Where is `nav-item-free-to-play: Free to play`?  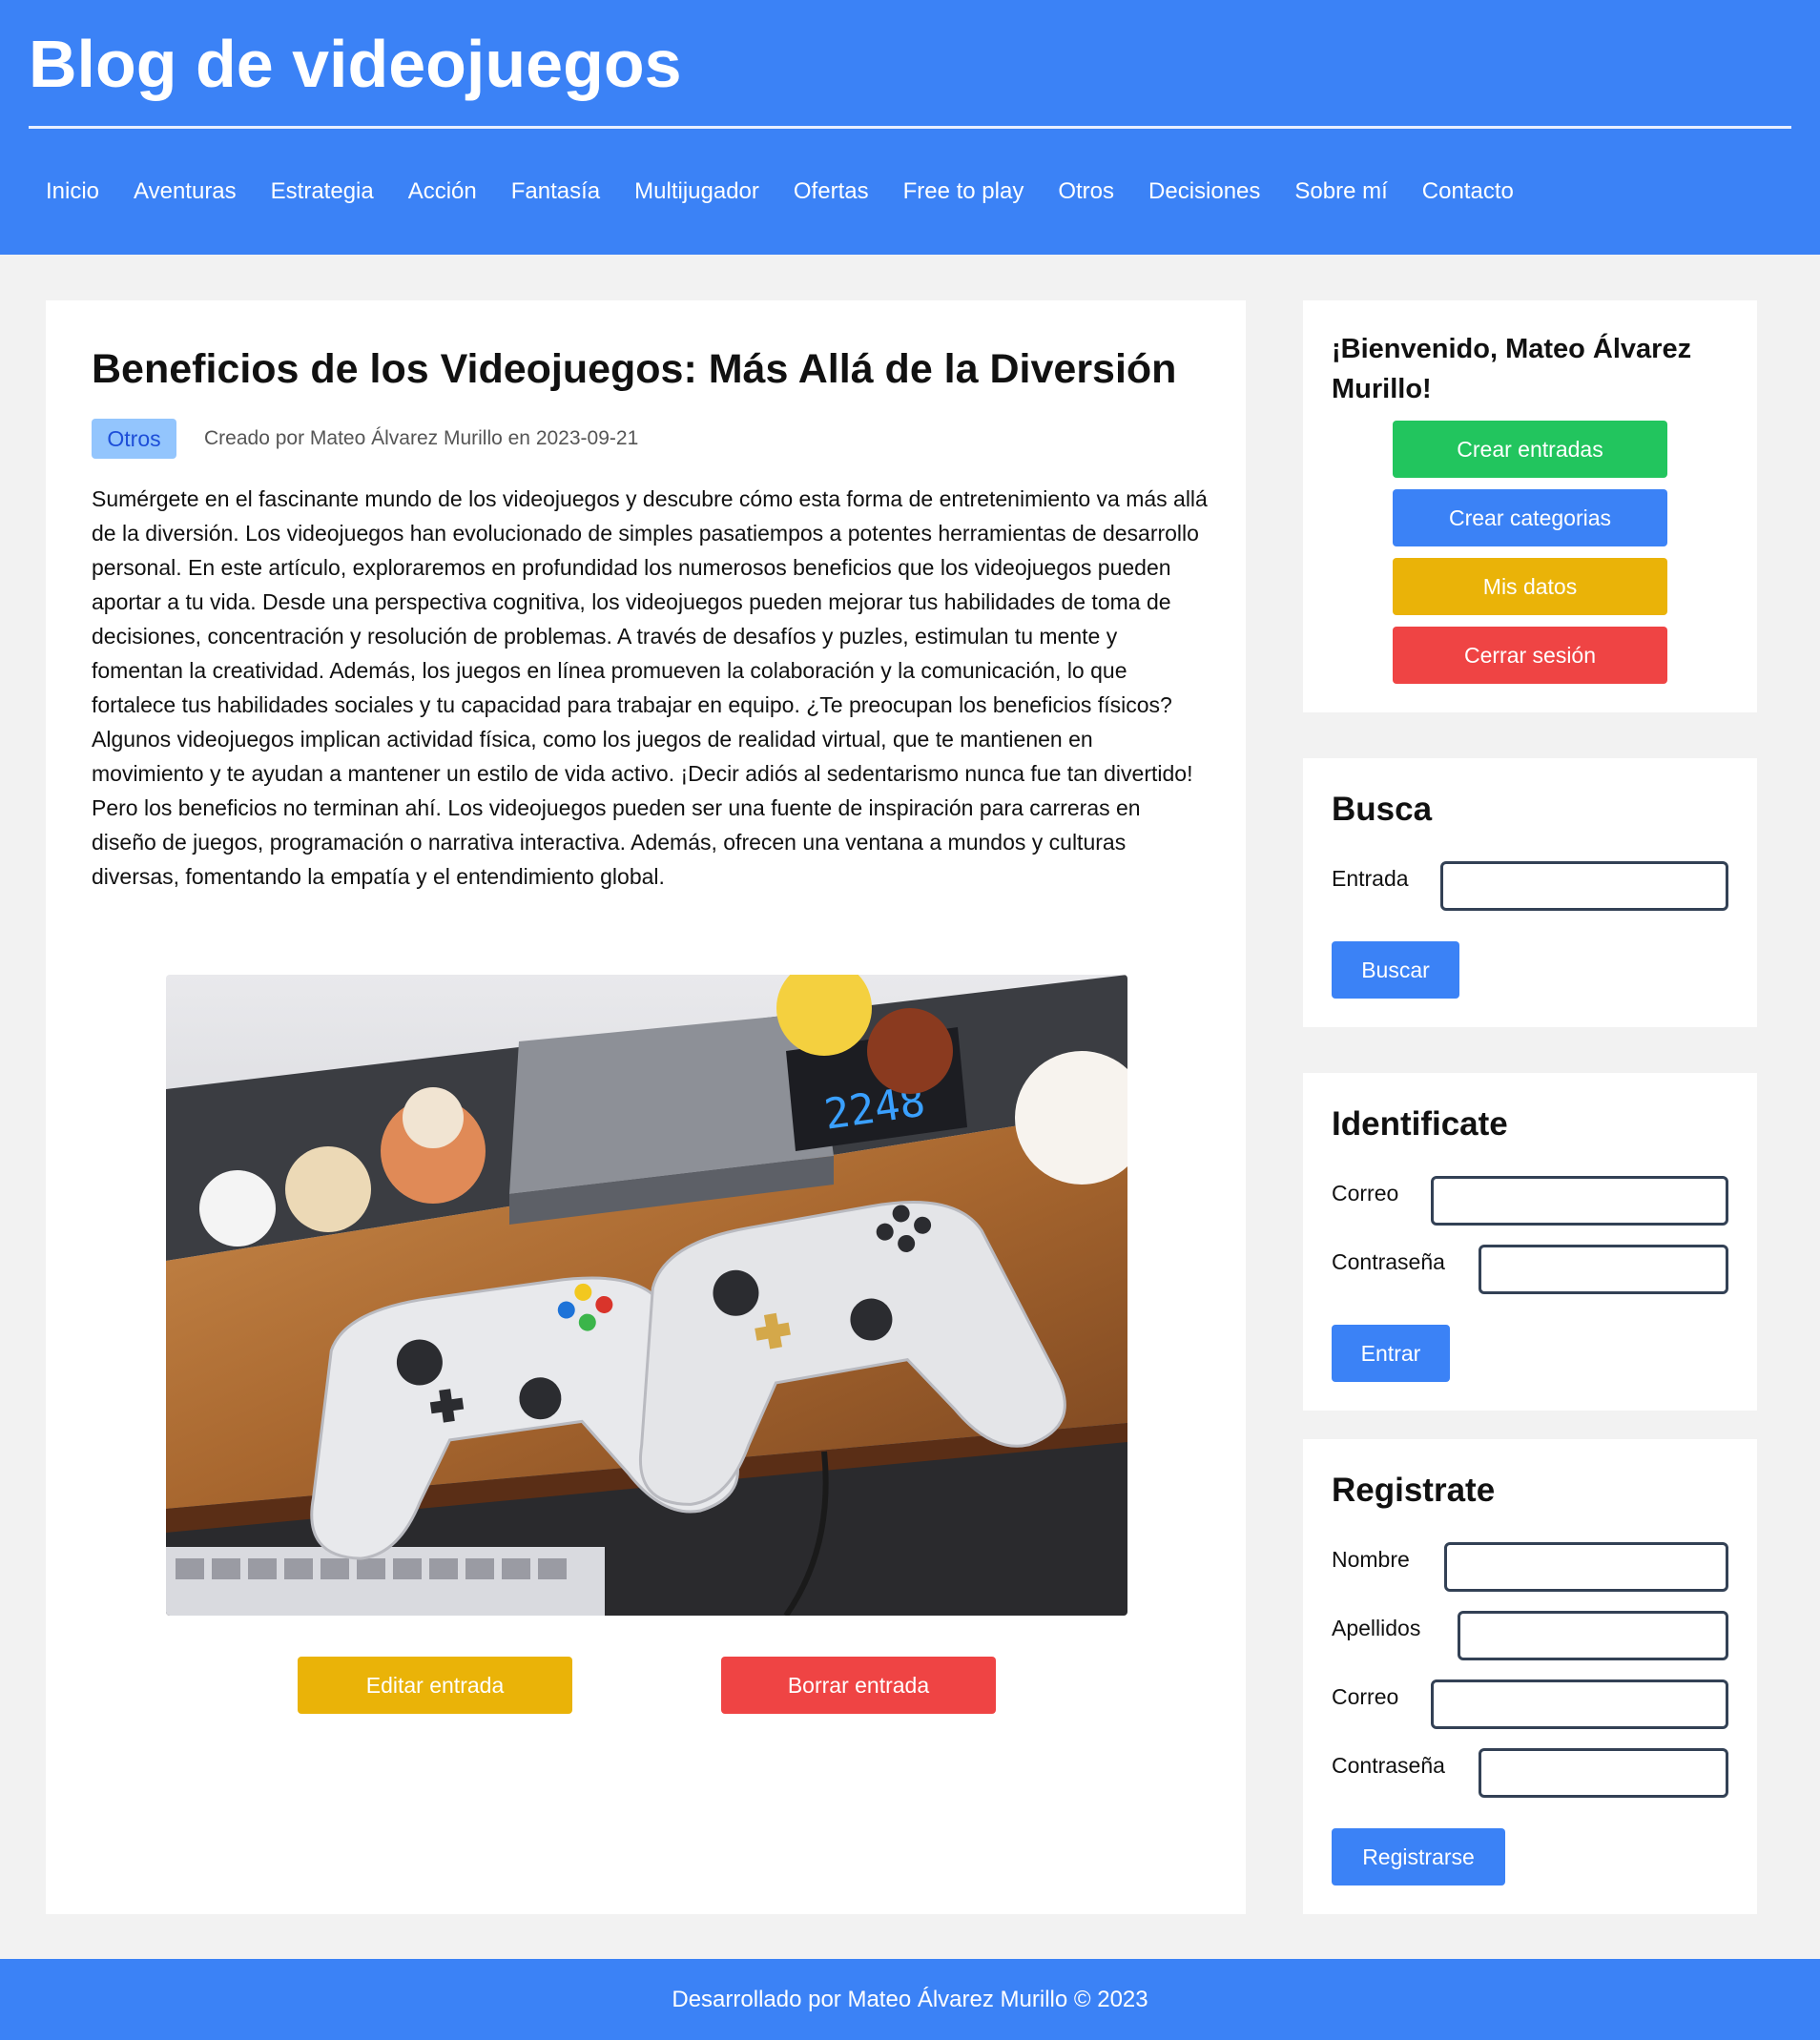
nav-item-free-to-play: Free to play is located at coordinates (964, 192).